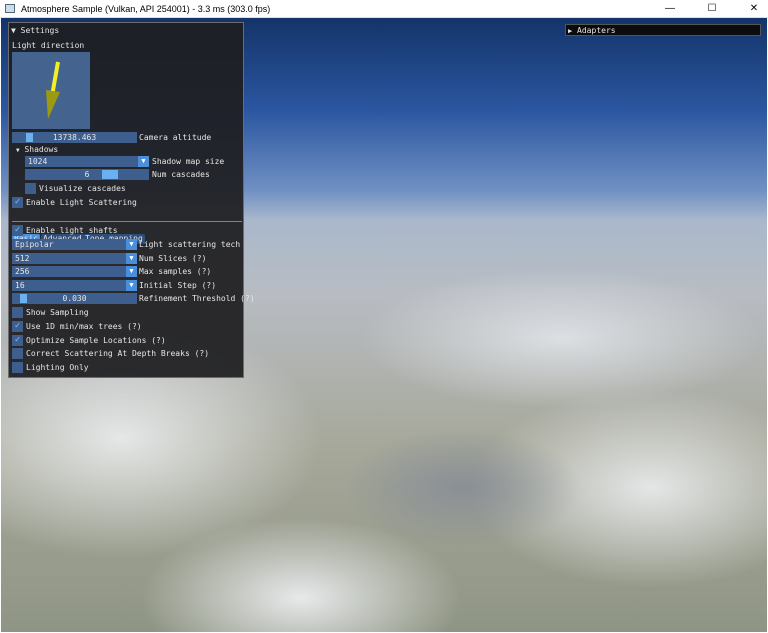 The image size is (768, 633). Describe the element at coordinates (30, 188) in the screenshot. I see `visualize-cascades-checkbox` at that location.